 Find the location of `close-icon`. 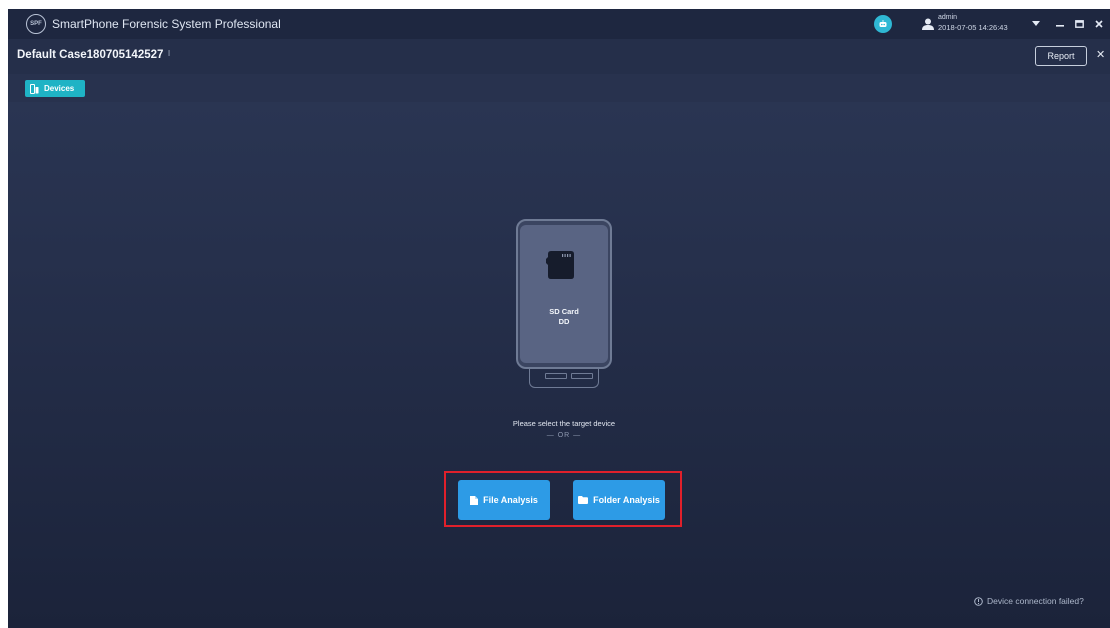

close-icon is located at coordinates (1099, 24).